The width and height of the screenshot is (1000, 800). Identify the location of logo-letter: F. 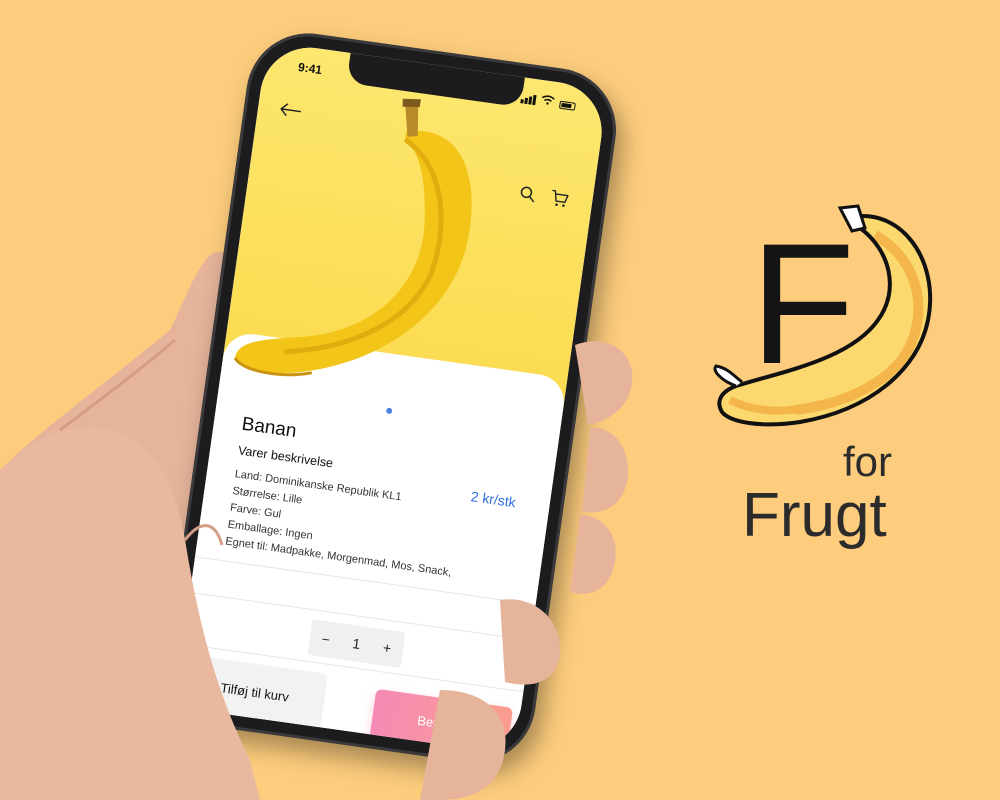
(803, 304).